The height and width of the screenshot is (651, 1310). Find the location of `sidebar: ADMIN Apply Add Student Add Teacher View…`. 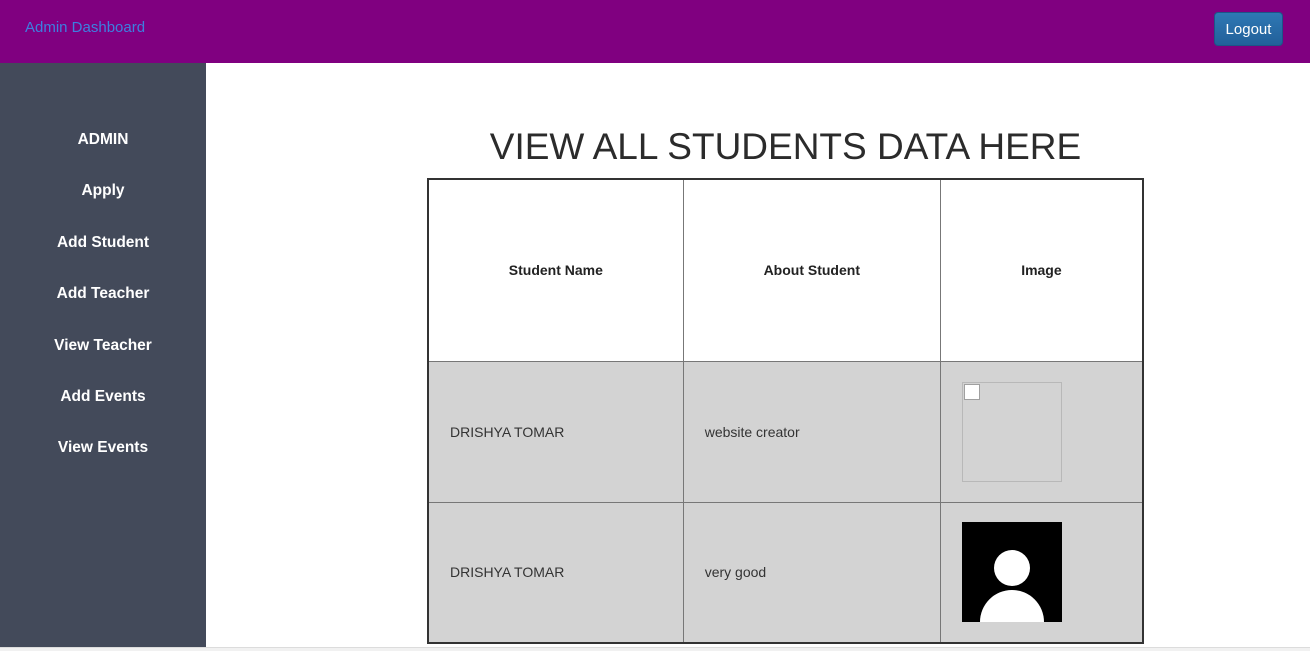

sidebar: ADMIN Apply Add Student Add Teacher View… is located at coordinates (103, 355).